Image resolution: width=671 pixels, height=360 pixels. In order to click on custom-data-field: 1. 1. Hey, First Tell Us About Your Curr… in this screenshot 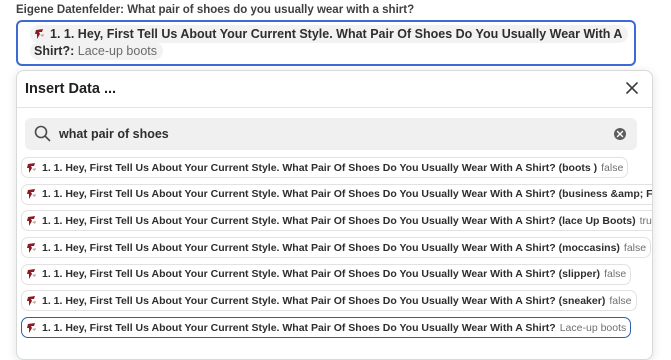, I will do `click(326, 43)`.